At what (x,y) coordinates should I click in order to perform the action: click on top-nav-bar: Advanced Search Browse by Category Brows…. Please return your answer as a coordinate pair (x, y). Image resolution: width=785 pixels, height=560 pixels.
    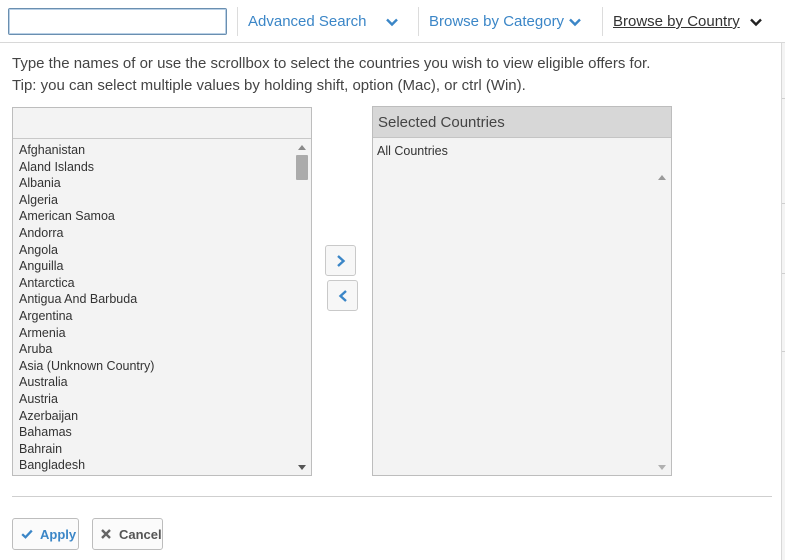
    Looking at the image, I should click on (392, 21).